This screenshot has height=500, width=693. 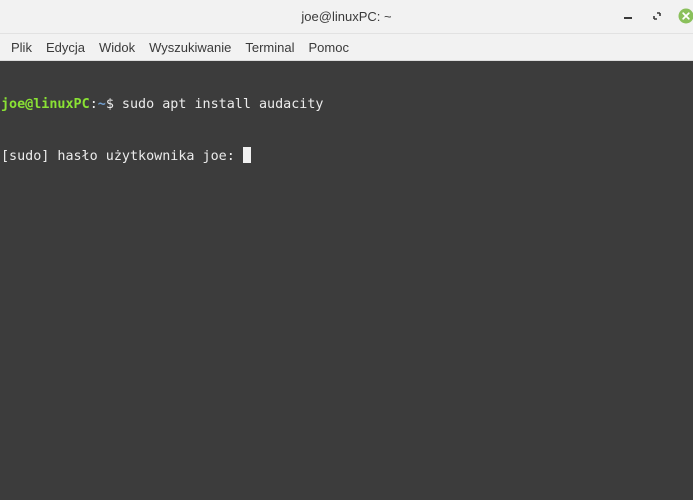 I want to click on close-icon, so click(x=685, y=16).